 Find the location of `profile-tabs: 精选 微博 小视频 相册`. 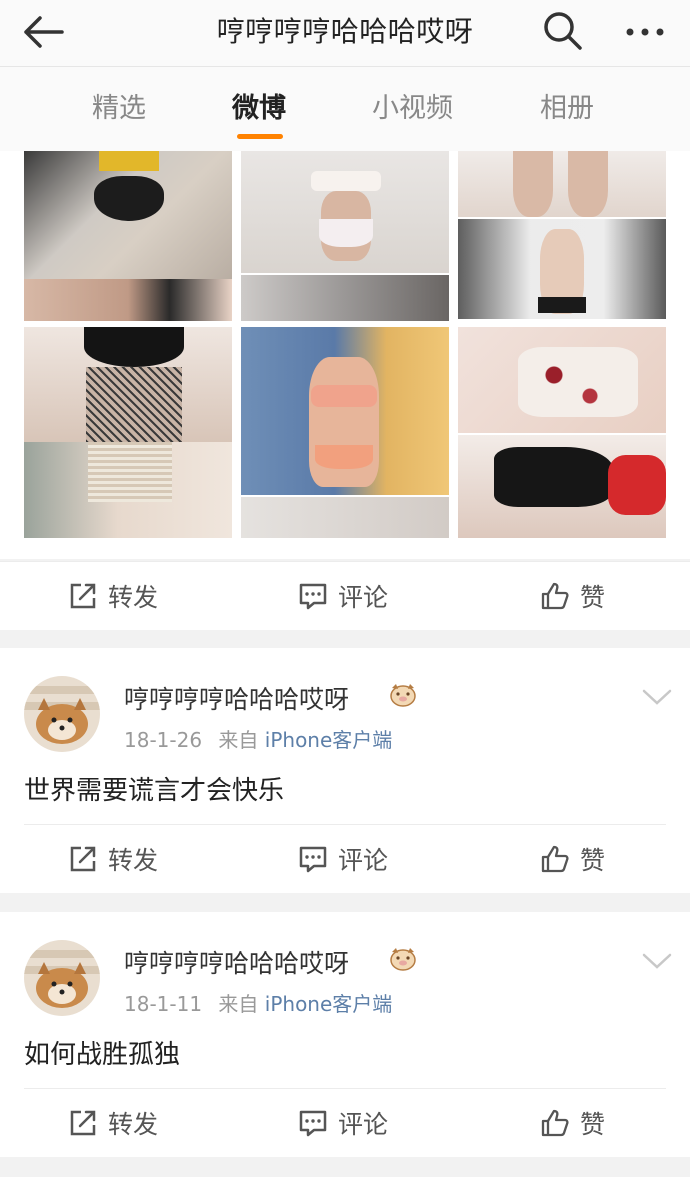

profile-tabs: 精选 微博 小视频 相册 is located at coordinates (345, 109).